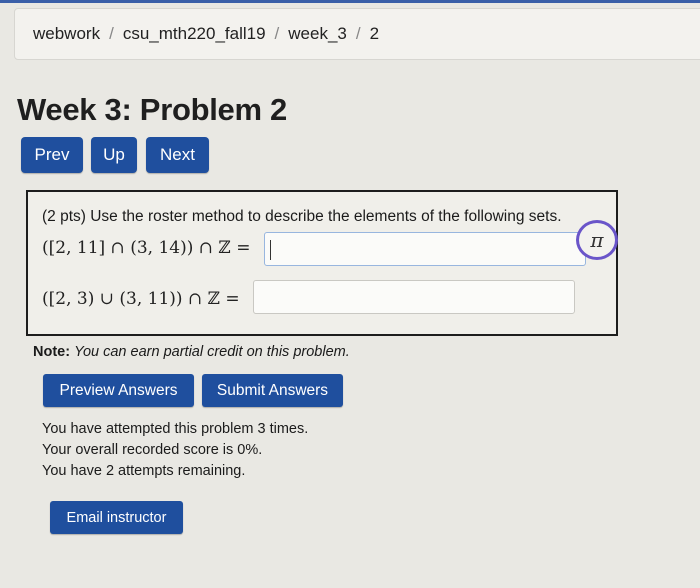 This screenshot has width=700, height=588. What do you see at coordinates (350, 1) in the screenshot?
I see `top-accent-bar` at bounding box center [350, 1].